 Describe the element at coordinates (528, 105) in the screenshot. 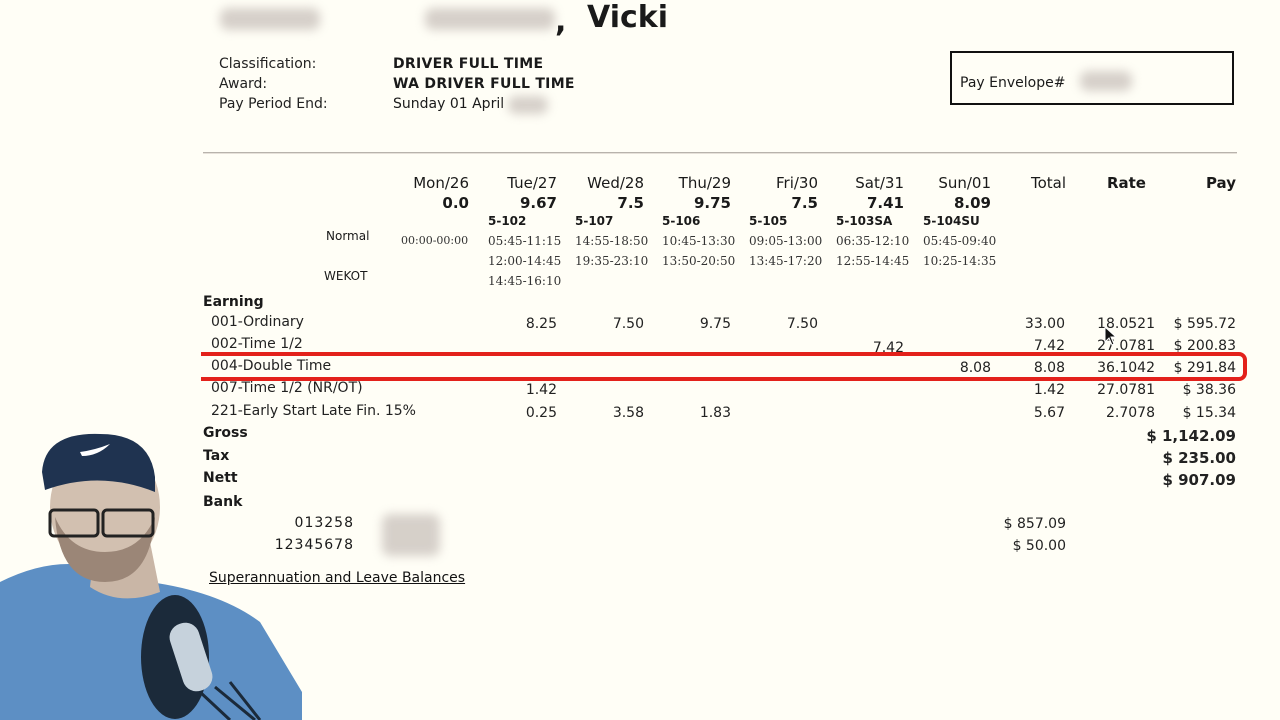

I see `redacted-year` at that location.